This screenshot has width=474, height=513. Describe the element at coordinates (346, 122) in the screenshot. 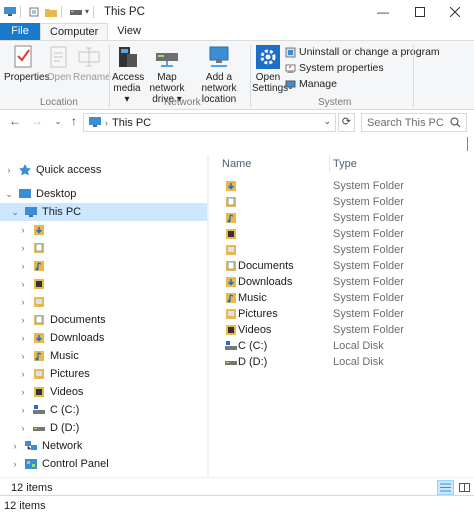

I see `refresh-button: ⟳` at that location.